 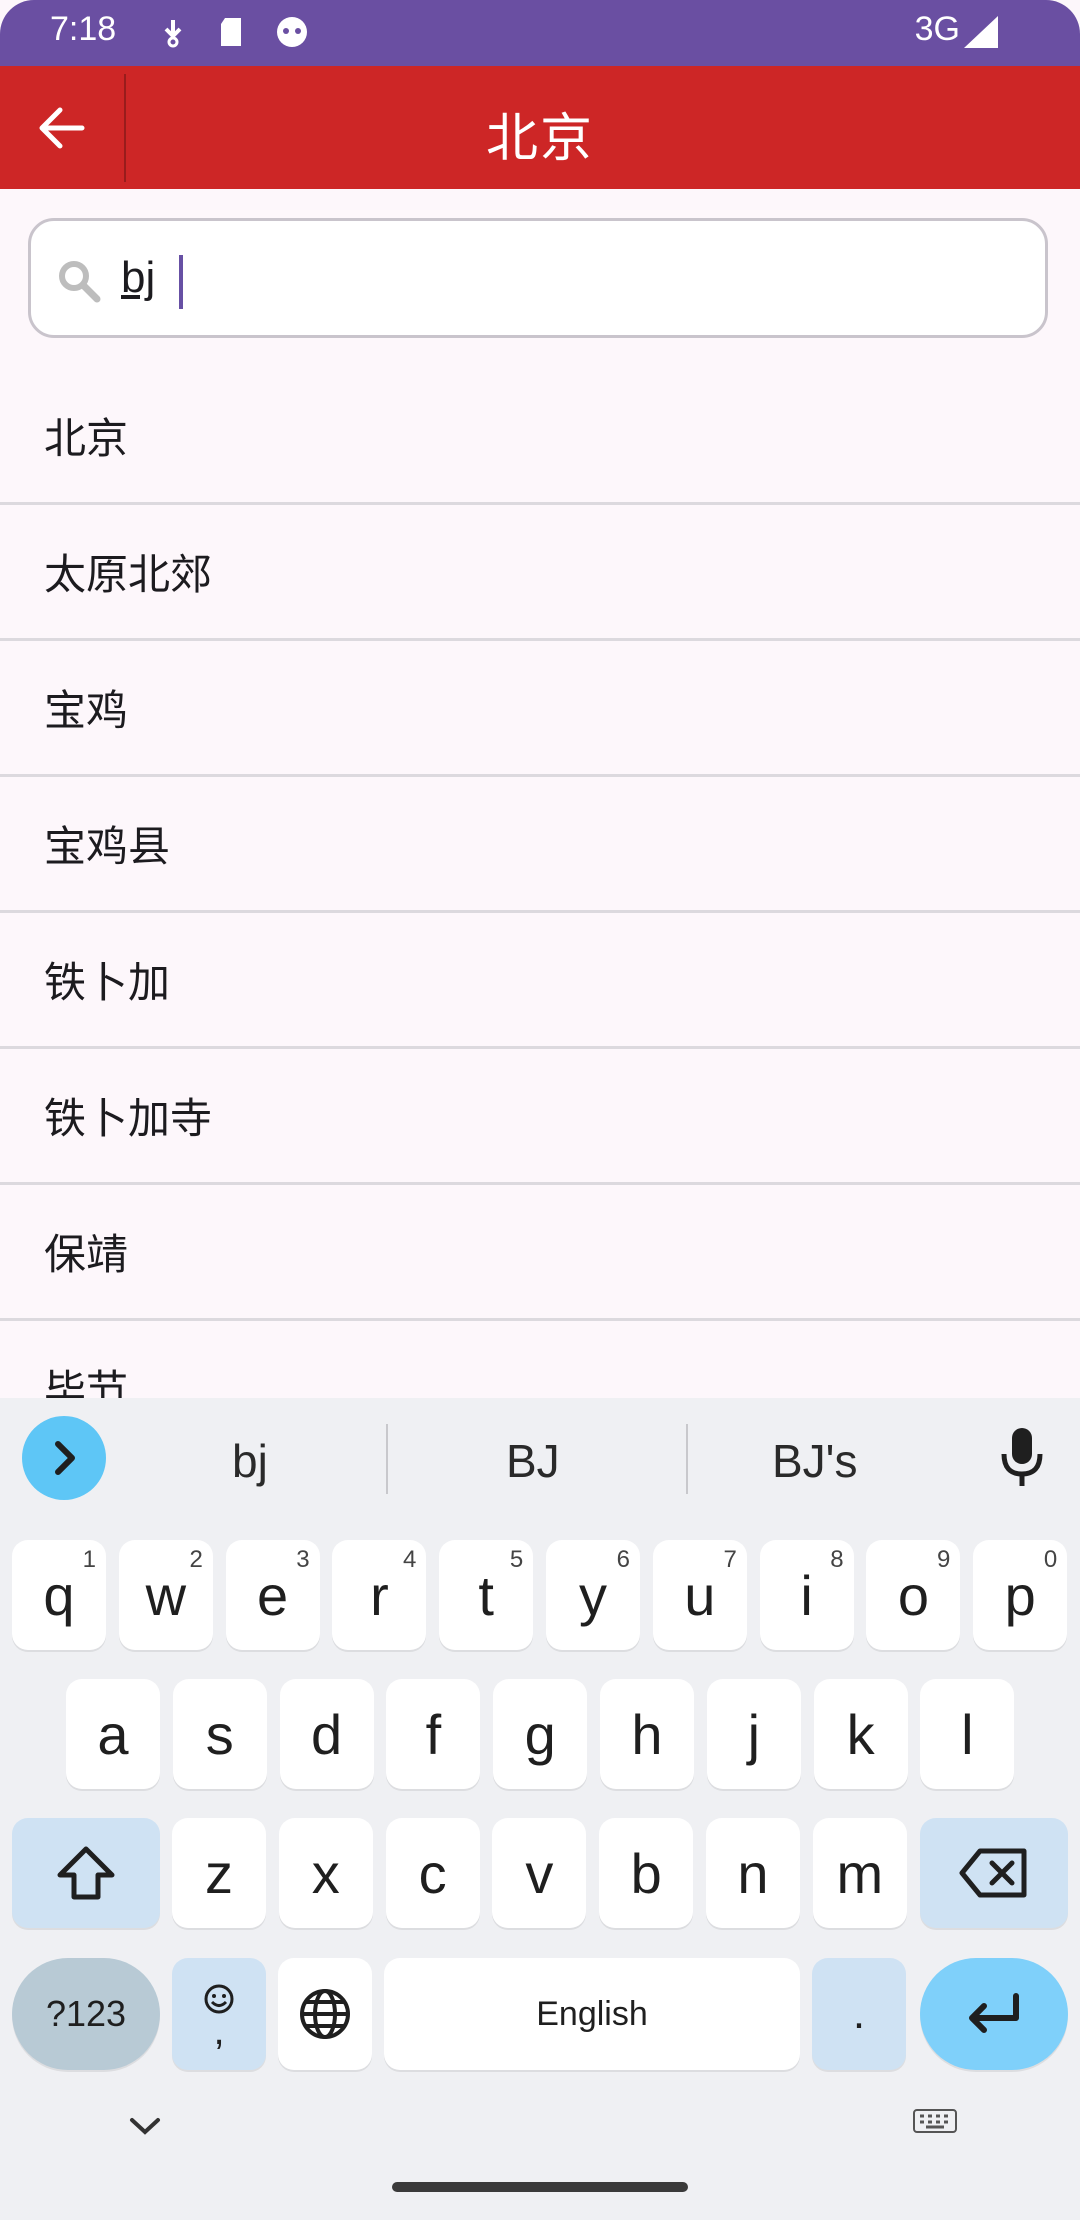 I want to click on navigation-bar, so click(x=540, y=2150).